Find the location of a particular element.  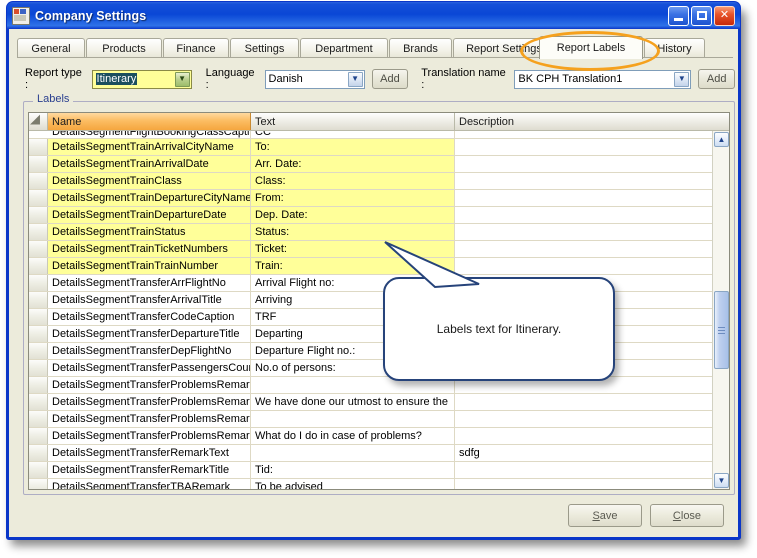

scroll-down-icon: ▼ is located at coordinates (721, 480).